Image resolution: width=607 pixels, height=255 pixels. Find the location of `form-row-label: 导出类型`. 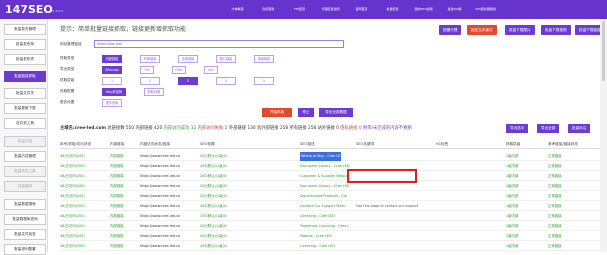

form-row-label: 导出类型 is located at coordinates (67, 69).